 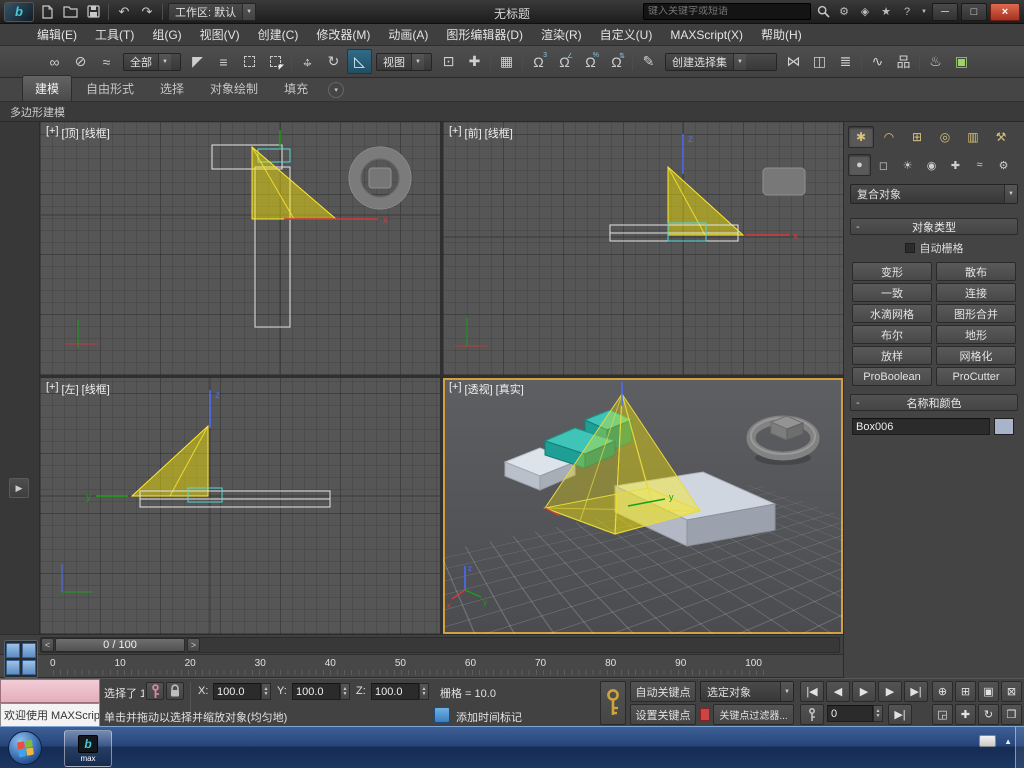 What do you see at coordinates (945, 11) in the screenshot?
I see `minimize-button: ─` at bounding box center [945, 11].